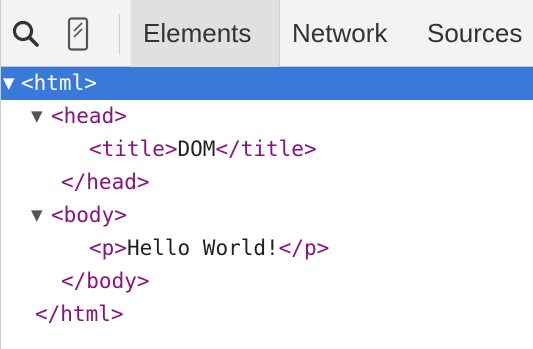 The height and width of the screenshot is (349, 533). What do you see at coordinates (119, 34) in the screenshot?
I see `toolbar-divider` at bounding box center [119, 34].